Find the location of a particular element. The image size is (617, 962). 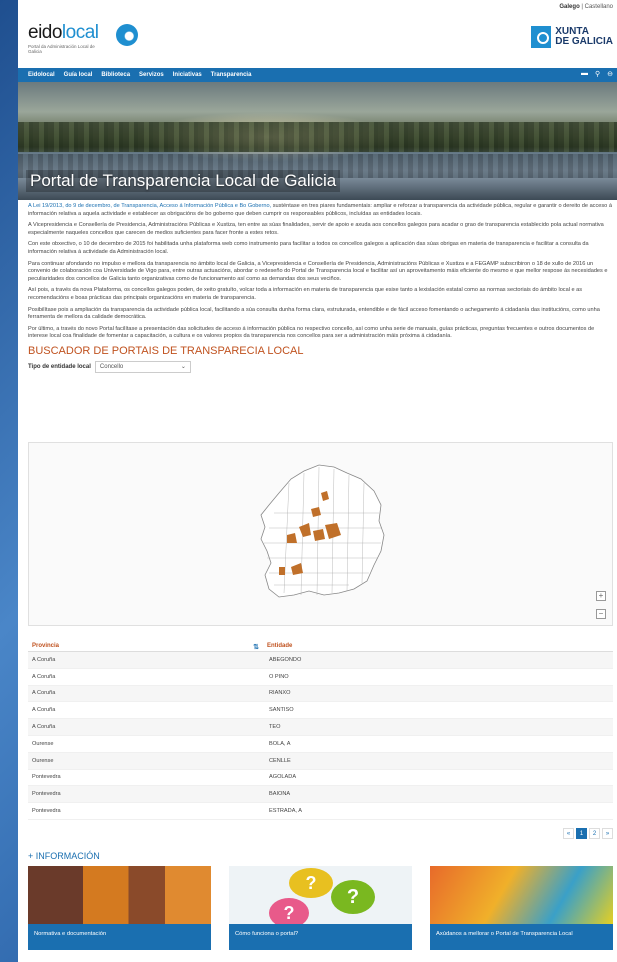

table-row: Pontevedra ESTRADA, A is located at coordinates (320, 811).